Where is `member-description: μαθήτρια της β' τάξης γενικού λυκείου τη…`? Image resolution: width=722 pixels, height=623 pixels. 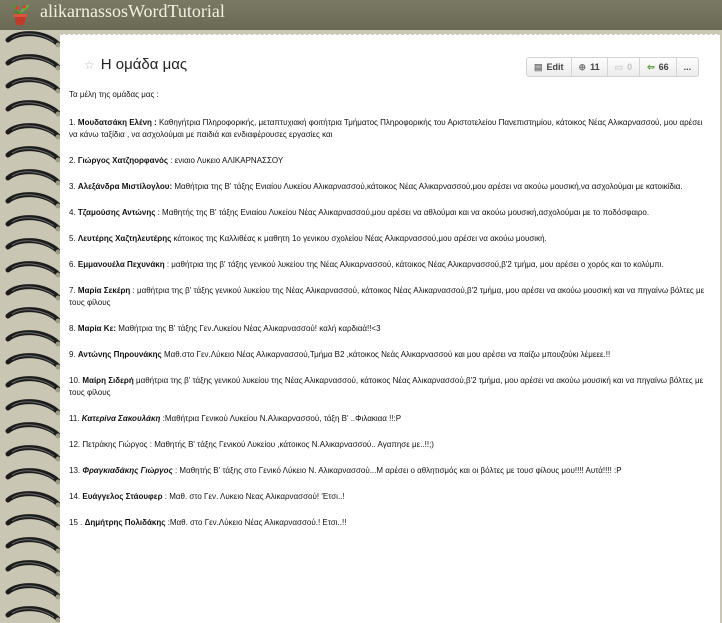
member-description: μαθήτρια της β' τάξης γενικού λυκείου τη… is located at coordinates (386, 386).